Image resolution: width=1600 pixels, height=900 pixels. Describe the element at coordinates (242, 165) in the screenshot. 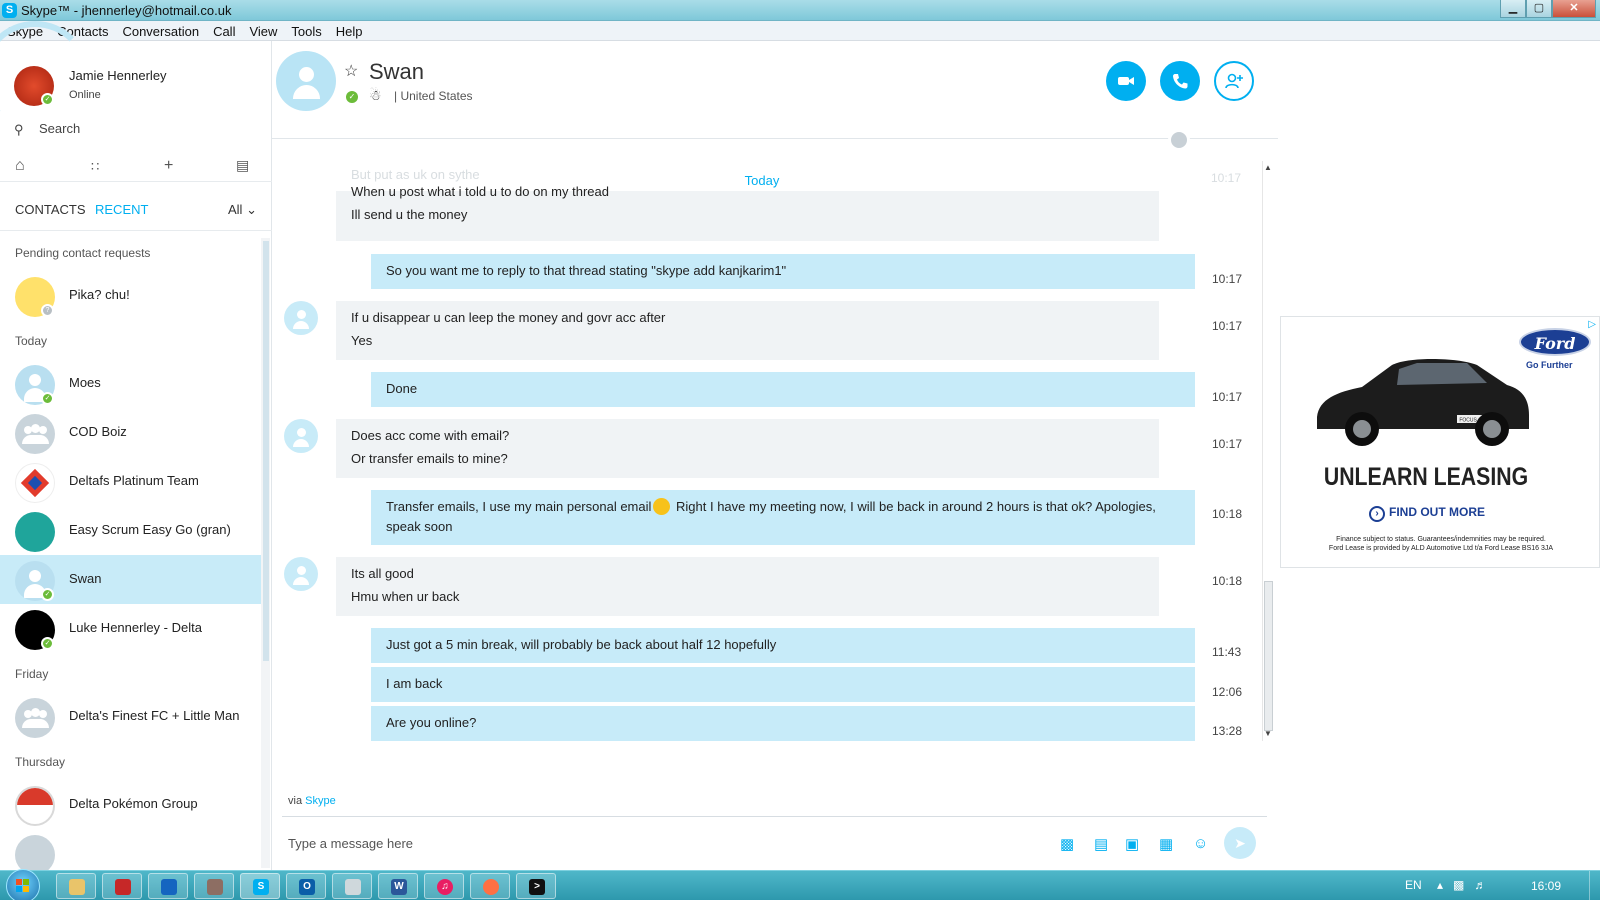

I see `contact-card-icon: ▤` at that location.